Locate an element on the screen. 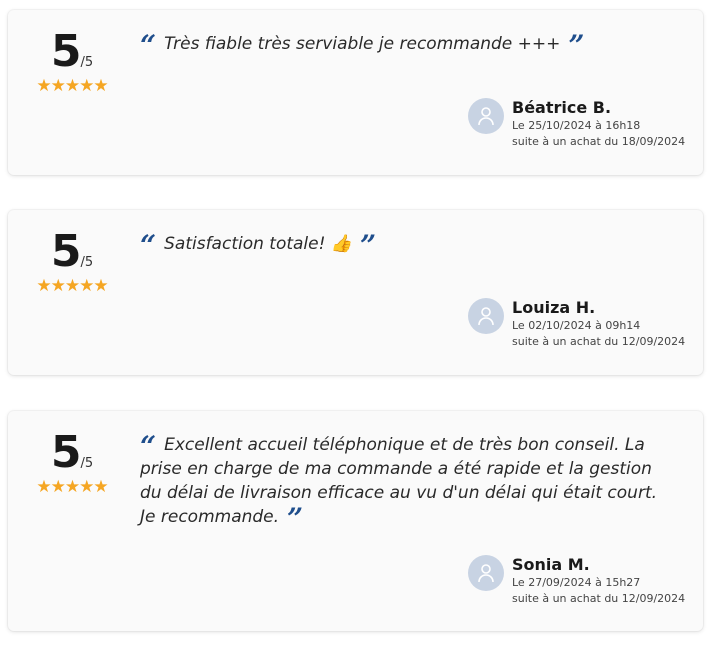 This screenshot has height=653, width=712. review-date: Le 02/10/2024 à 09h14 is located at coordinates (576, 325).